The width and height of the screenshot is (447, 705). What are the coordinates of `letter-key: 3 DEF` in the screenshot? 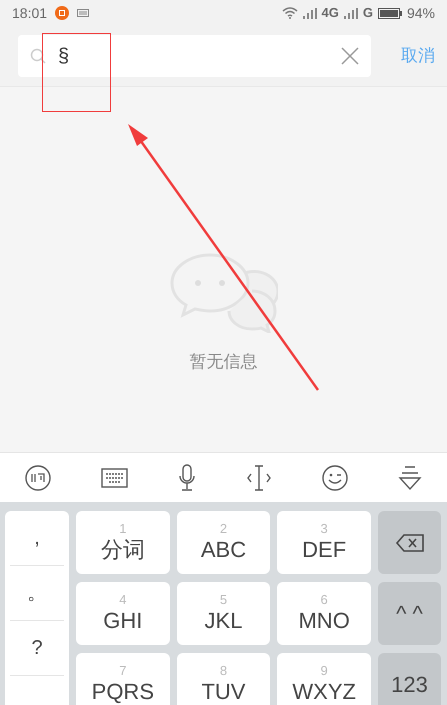 It's located at (324, 542).